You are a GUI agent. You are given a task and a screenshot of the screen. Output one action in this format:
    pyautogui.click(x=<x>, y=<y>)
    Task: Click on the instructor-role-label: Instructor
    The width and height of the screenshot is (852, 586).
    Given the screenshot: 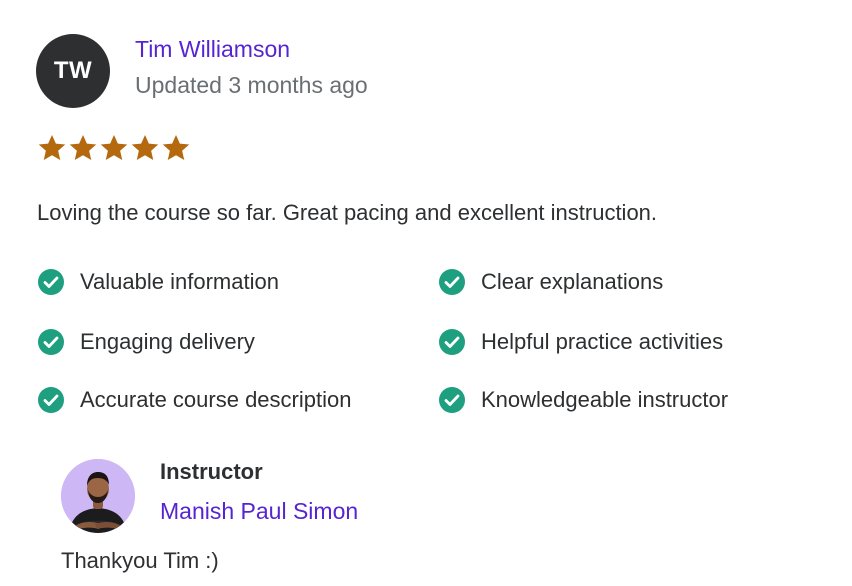 What is the action you would take?
    pyautogui.click(x=211, y=471)
    